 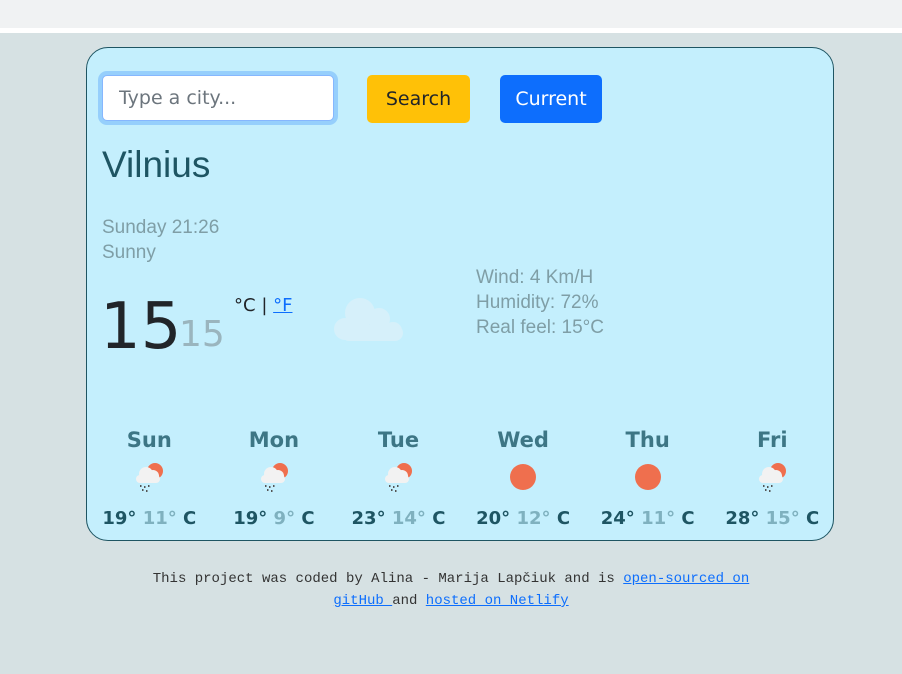 I want to click on forecast-day-name: Wed, so click(x=523, y=440).